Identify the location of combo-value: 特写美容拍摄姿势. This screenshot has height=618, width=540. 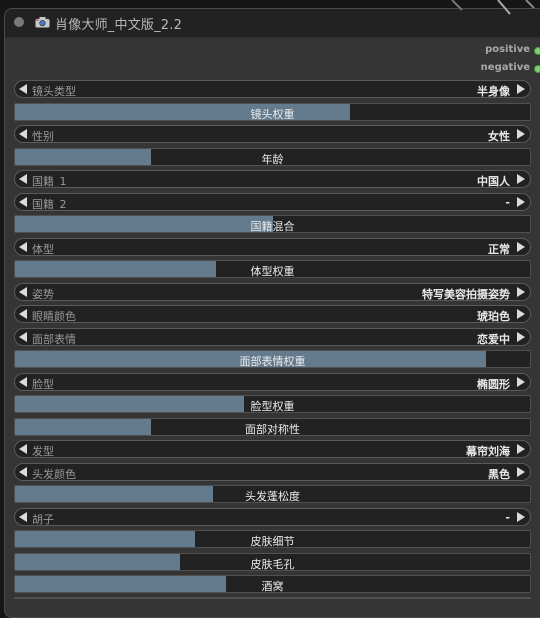
(466, 294).